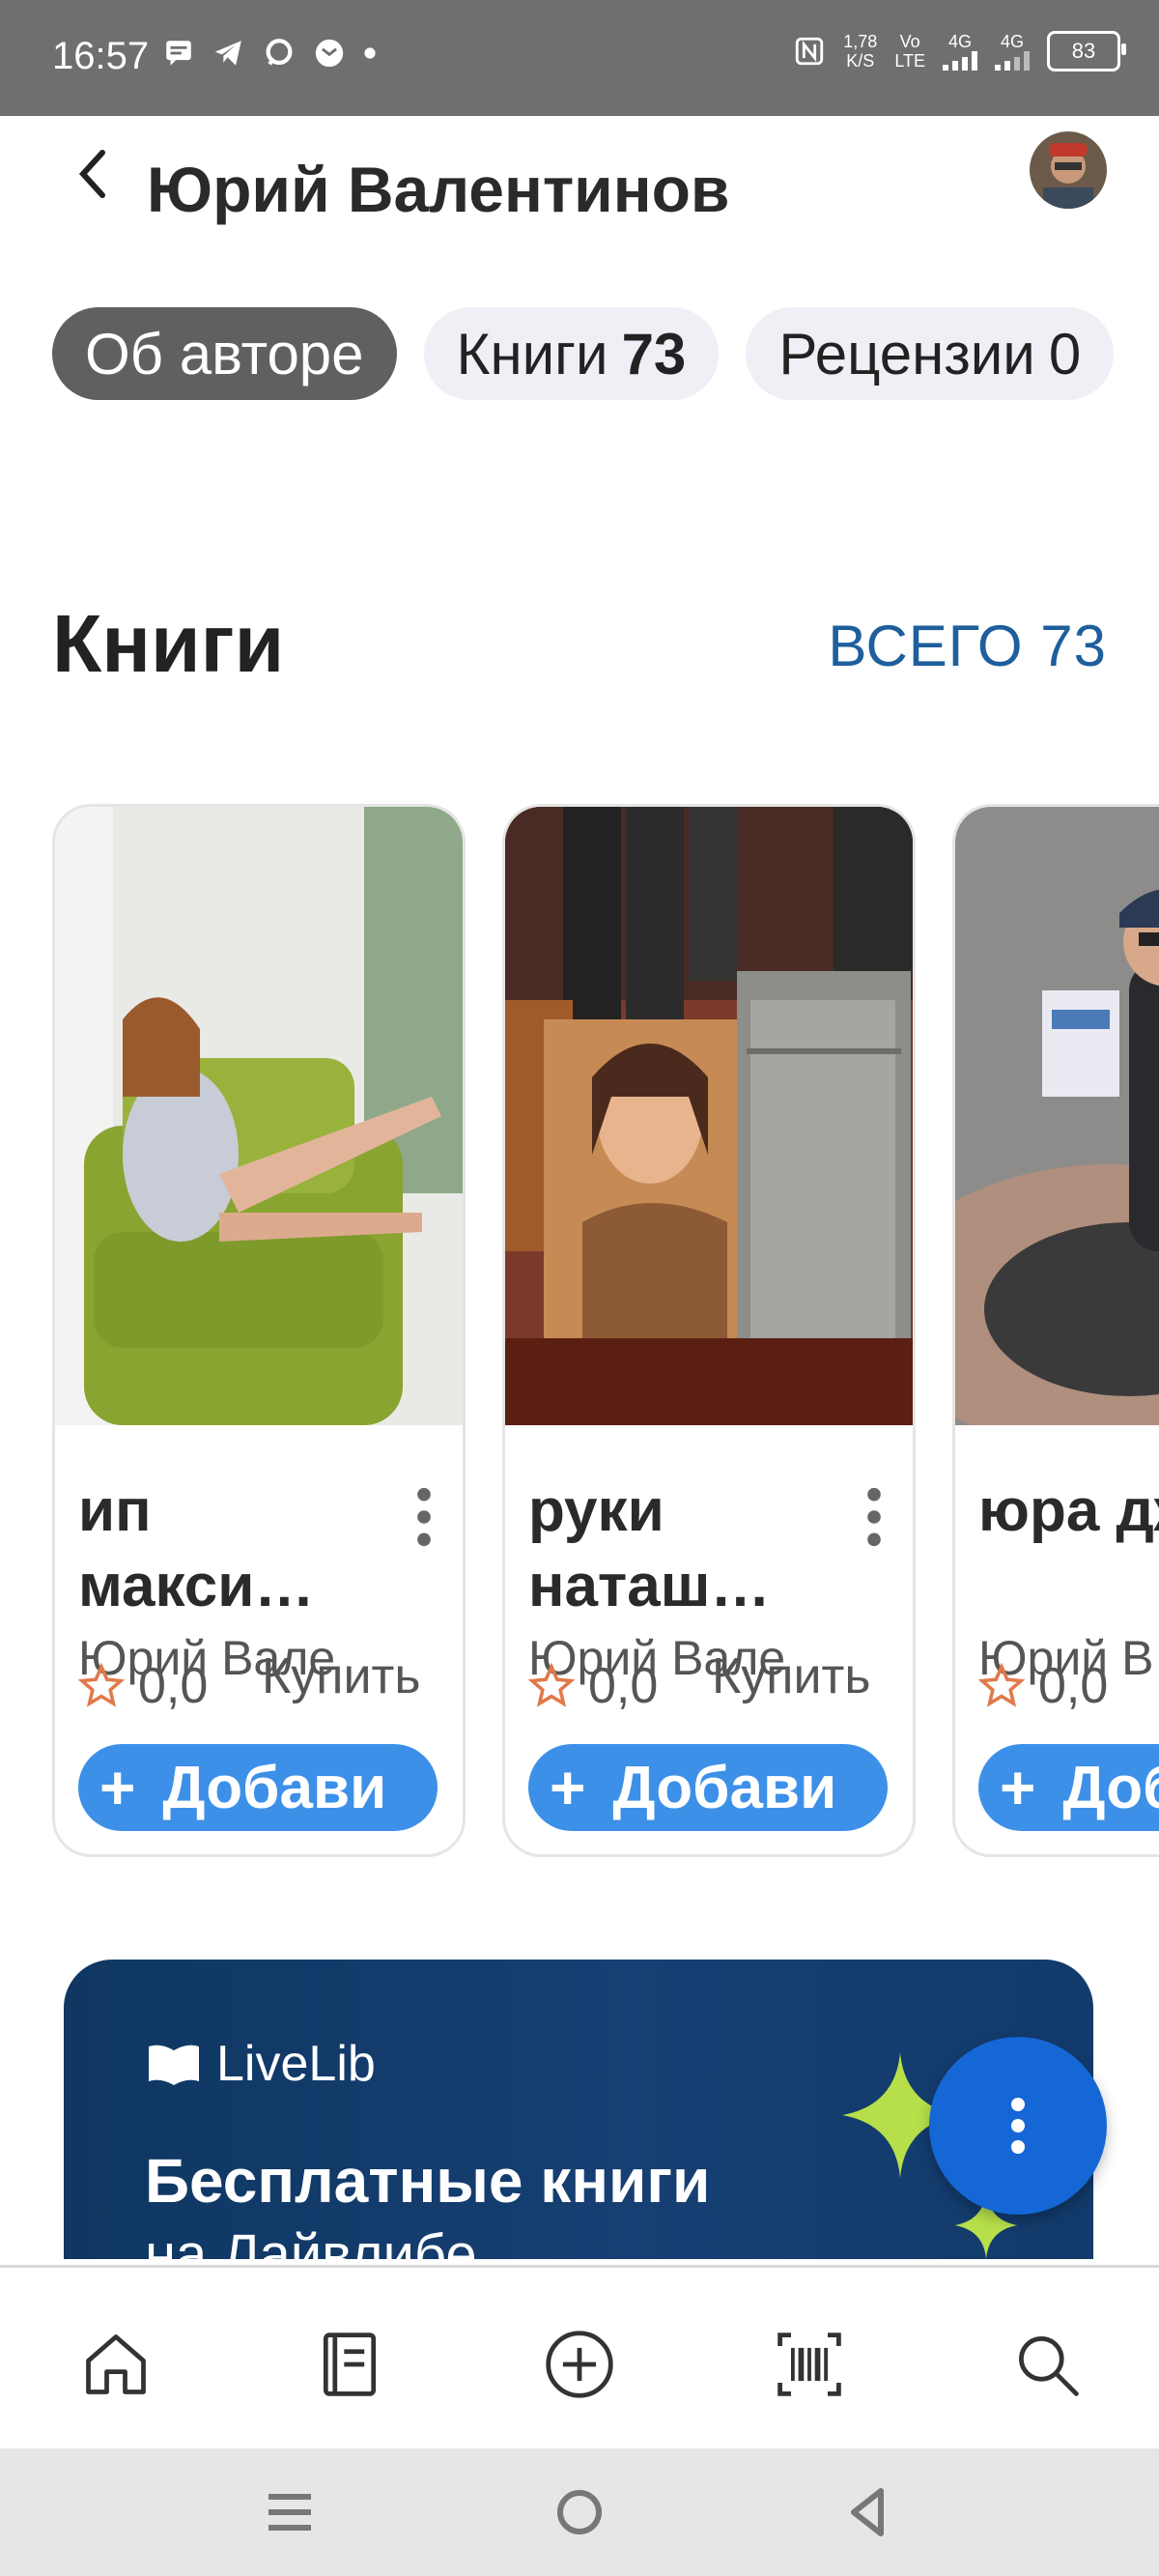 The width and height of the screenshot is (1159, 2576). Describe the element at coordinates (179, 54) in the screenshot. I see `message-icon` at that location.